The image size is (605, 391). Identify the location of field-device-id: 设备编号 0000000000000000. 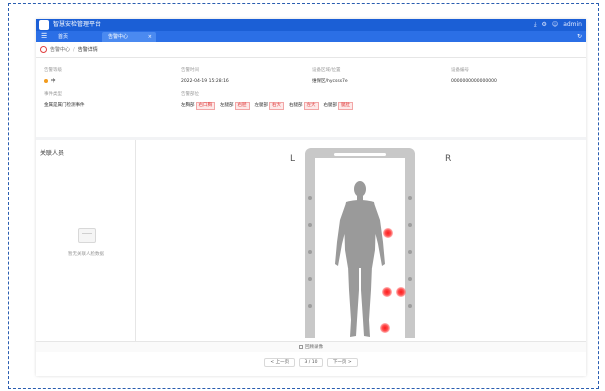
(474, 76).